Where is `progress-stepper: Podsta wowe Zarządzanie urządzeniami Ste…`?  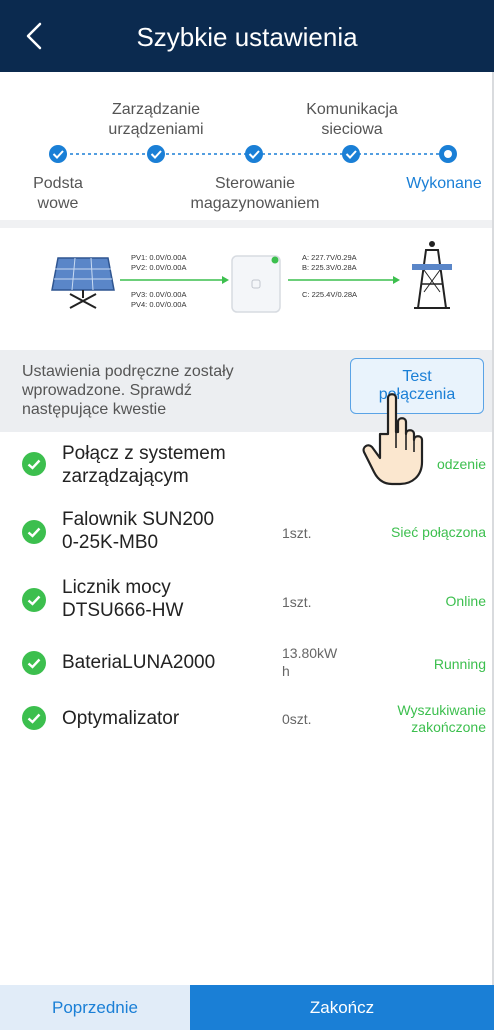 progress-stepper: Podsta wowe Zarządzanie urządzeniami Ste… is located at coordinates (247, 146).